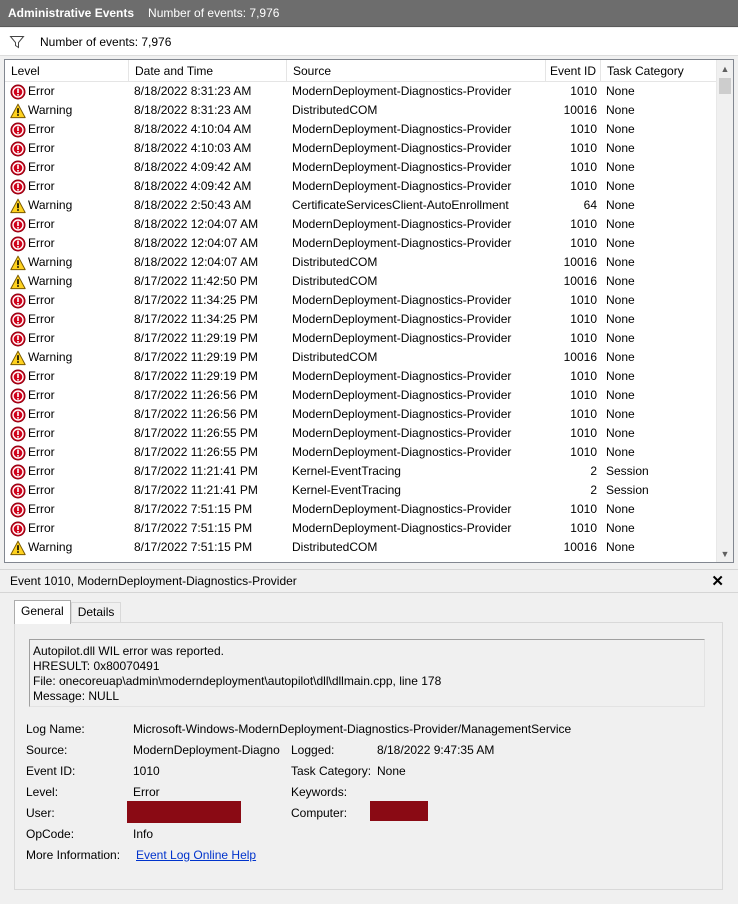 The image size is (738, 904). Describe the element at coordinates (724, 311) in the screenshot. I see `vertical-scrollbar: ▲ ▼` at that location.